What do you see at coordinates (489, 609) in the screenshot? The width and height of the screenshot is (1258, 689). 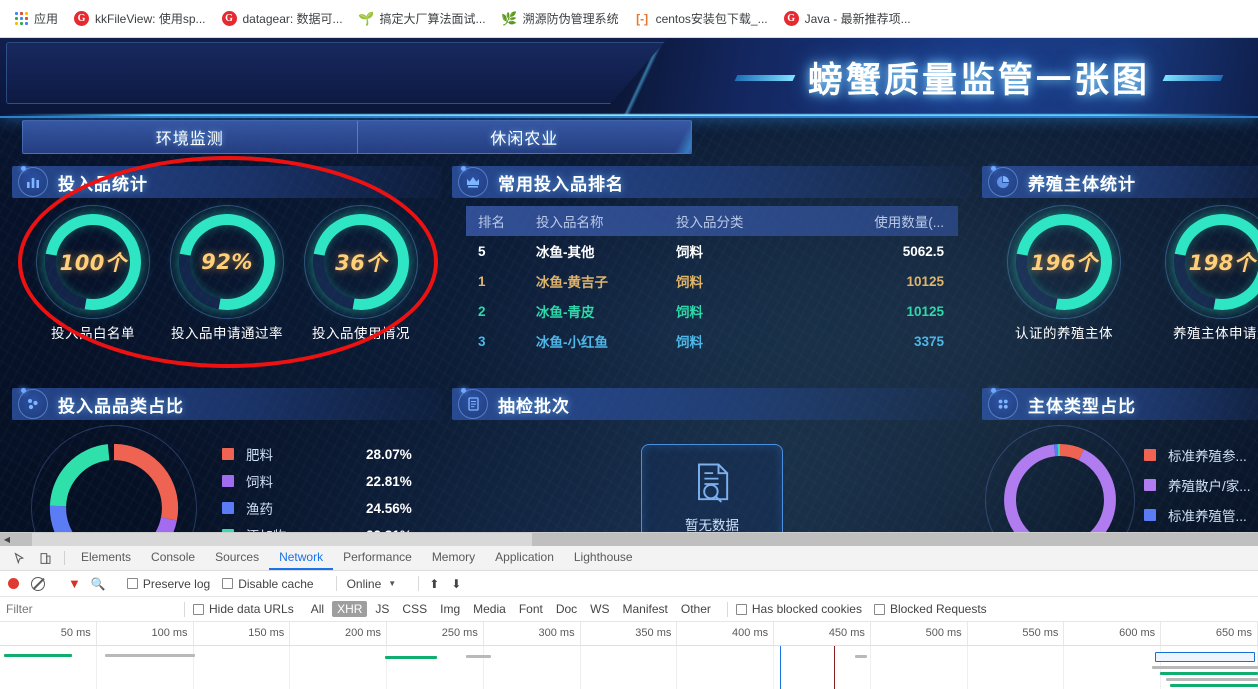 I see `type-filter-media: Media` at bounding box center [489, 609].